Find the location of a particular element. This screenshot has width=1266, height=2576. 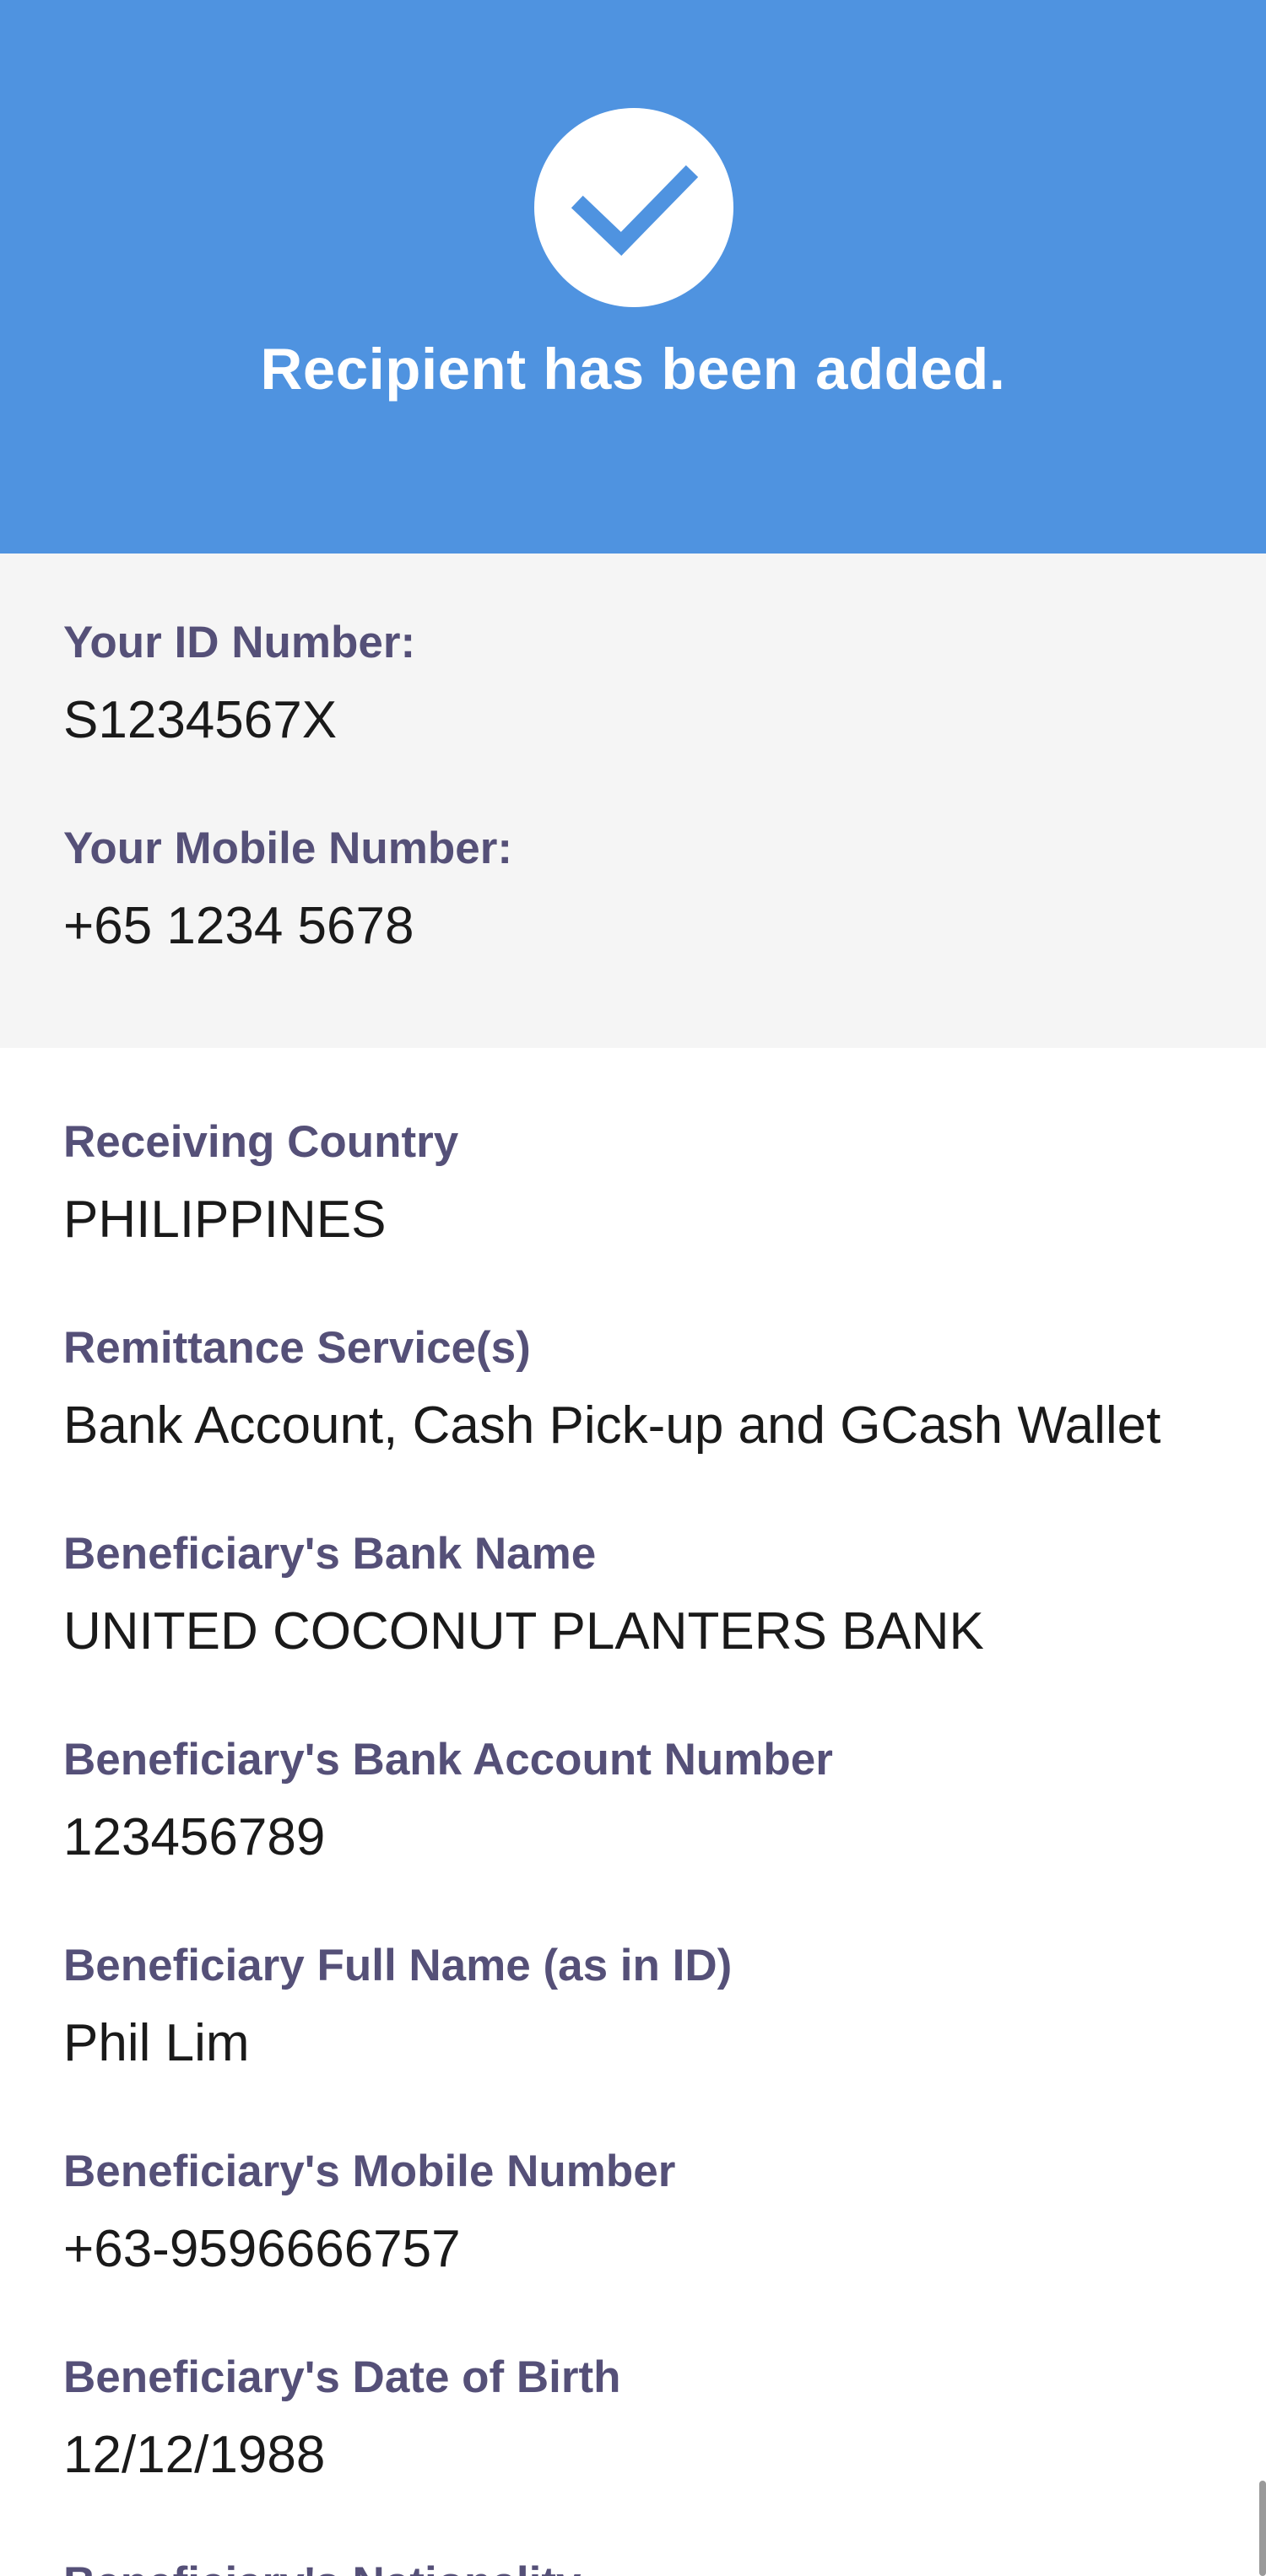

check-icon is located at coordinates (635, 211).